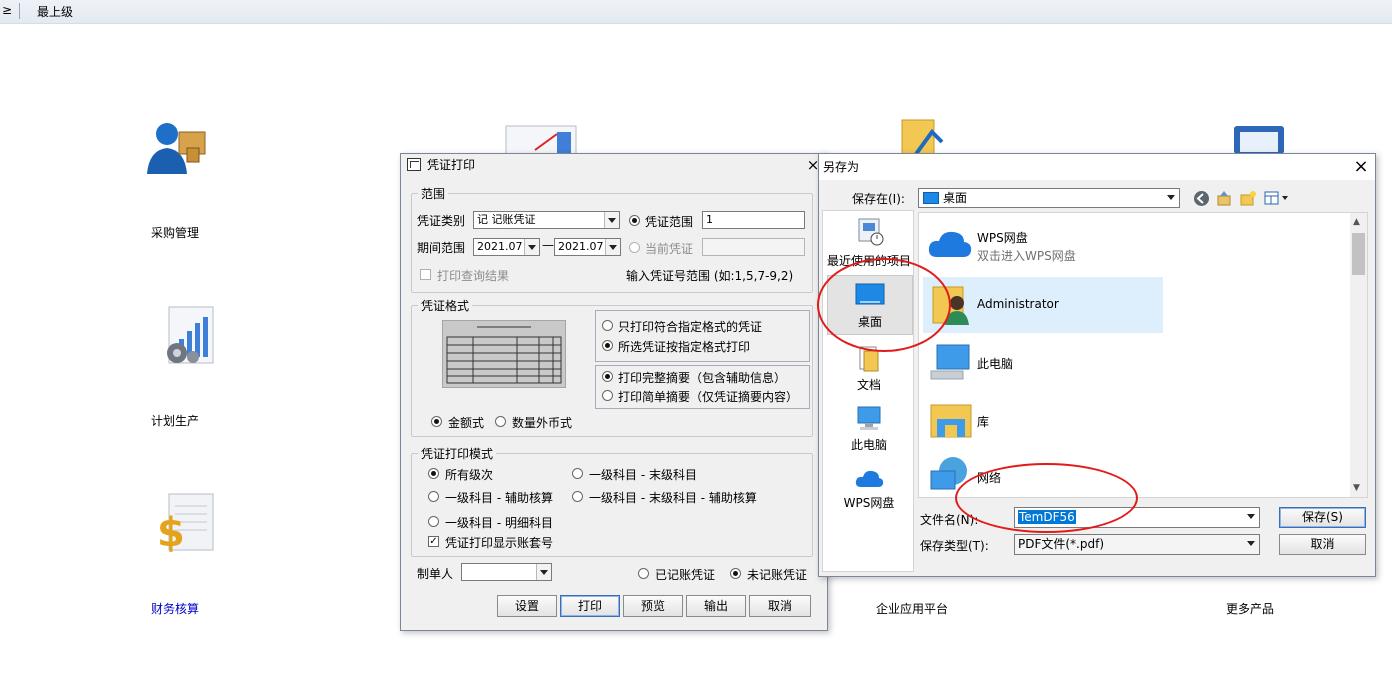 The image size is (1392, 693). What do you see at coordinates (590, 606) in the screenshot?
I see `print-button: 打印` at bounding box center [590, 606].